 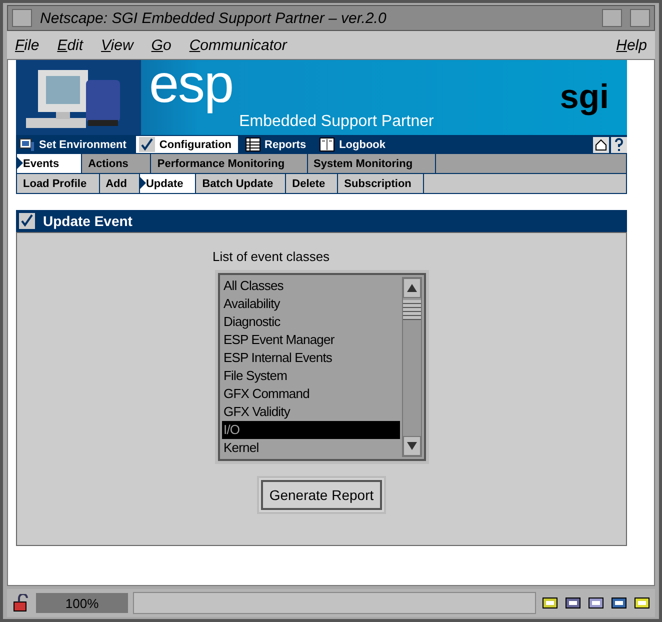 I want to click on list-item: GFX Command, so click(x=311, y=394).